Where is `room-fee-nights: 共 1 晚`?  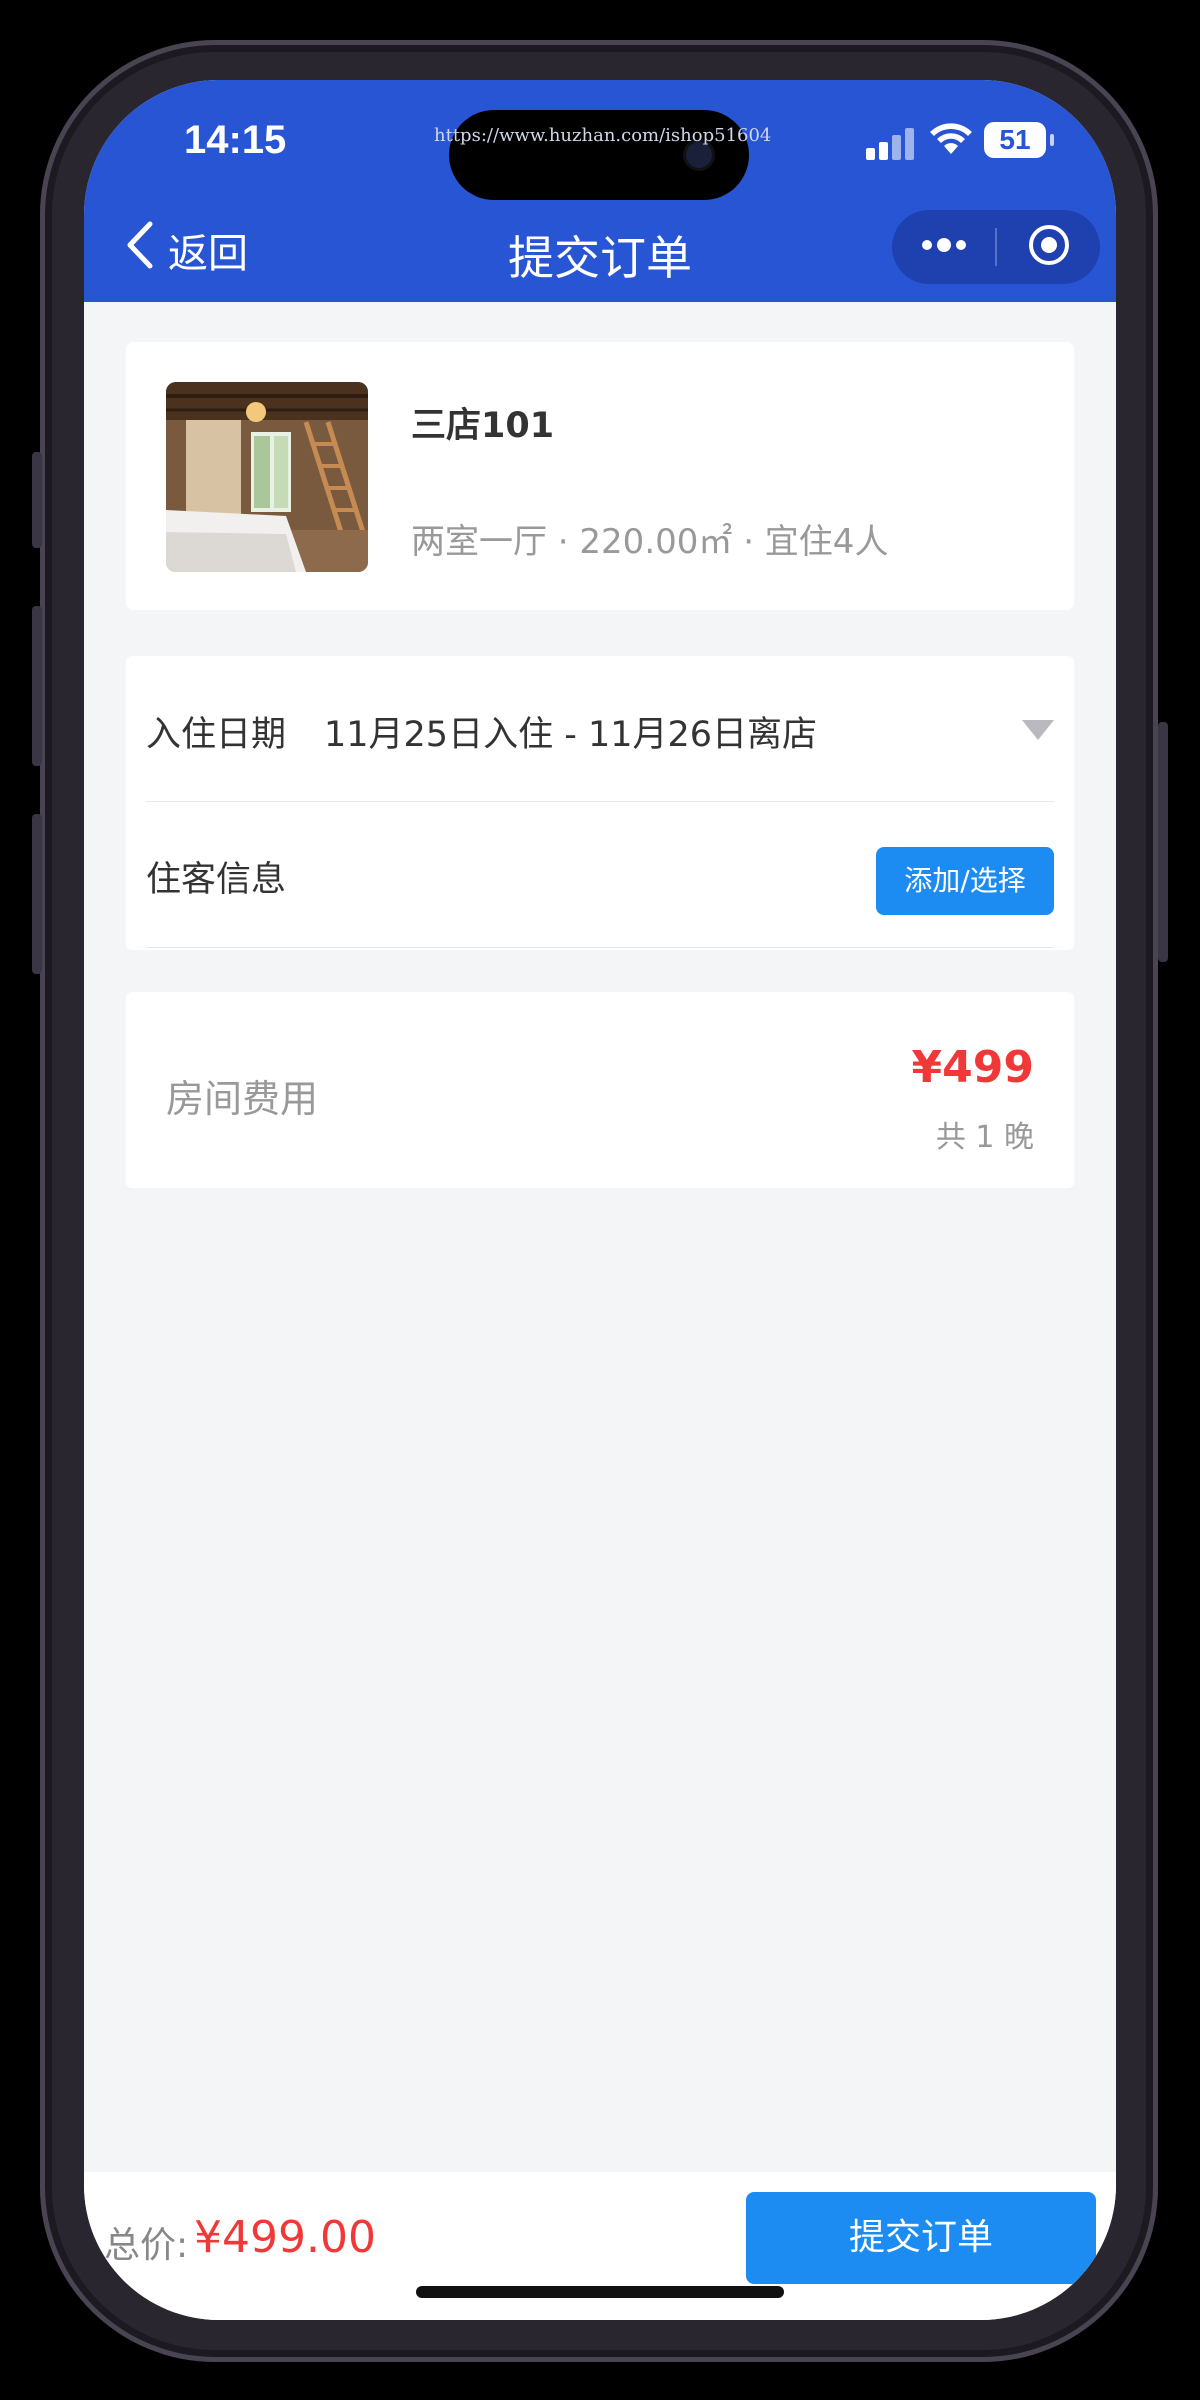 room-fee-nights: 共 1 晚 is located at coordinates (984, 1137).